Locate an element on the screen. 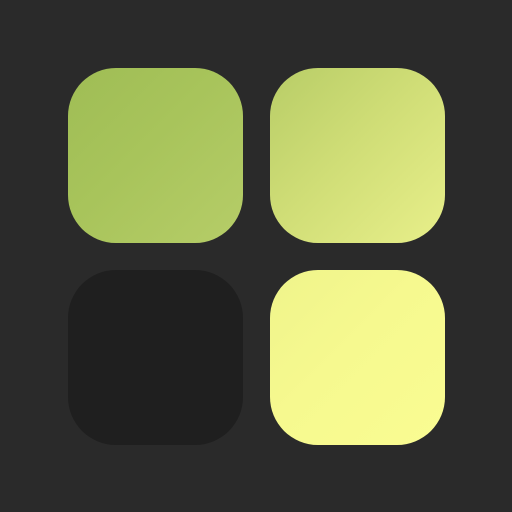  top-right-tile is located at coordinates (357, 155).